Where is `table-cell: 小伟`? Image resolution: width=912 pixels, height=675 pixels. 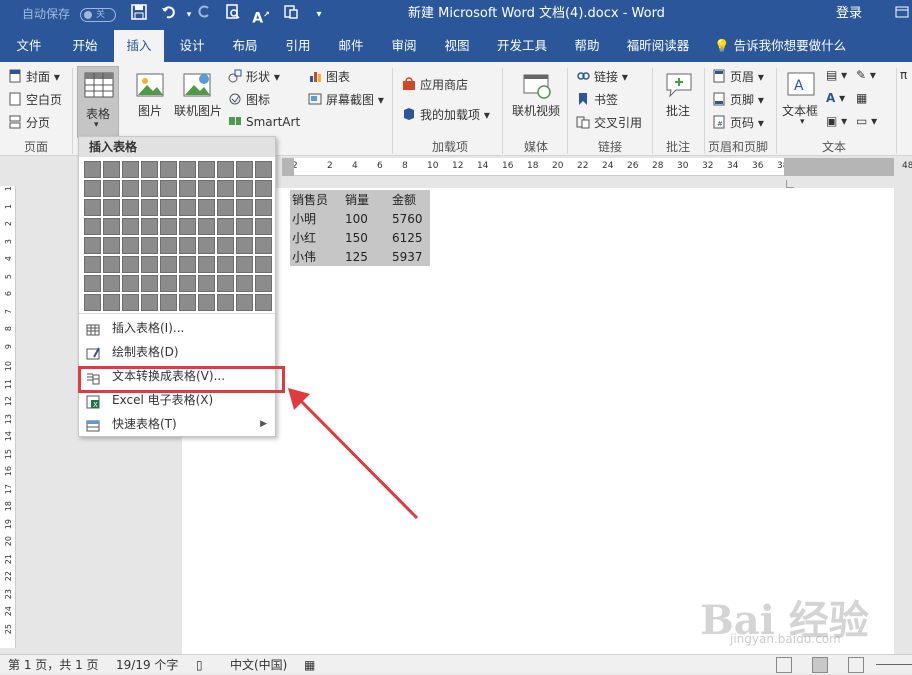 table-cell: 小伟 is located at coordinates (316, 256).